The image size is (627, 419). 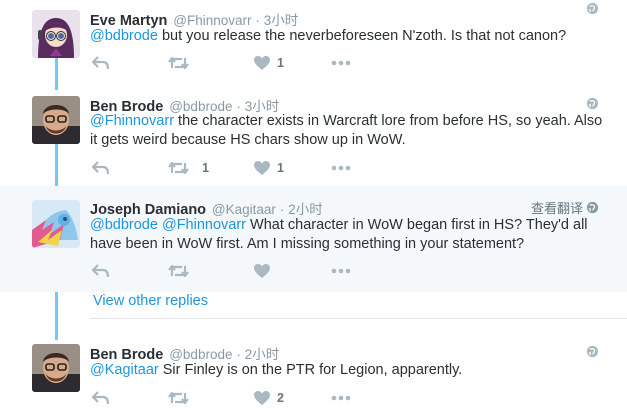 What do you see at coordinates (244, 209) in the screenshot?
I see `handle: @Kagitaar` at bounding box center [244, 209].